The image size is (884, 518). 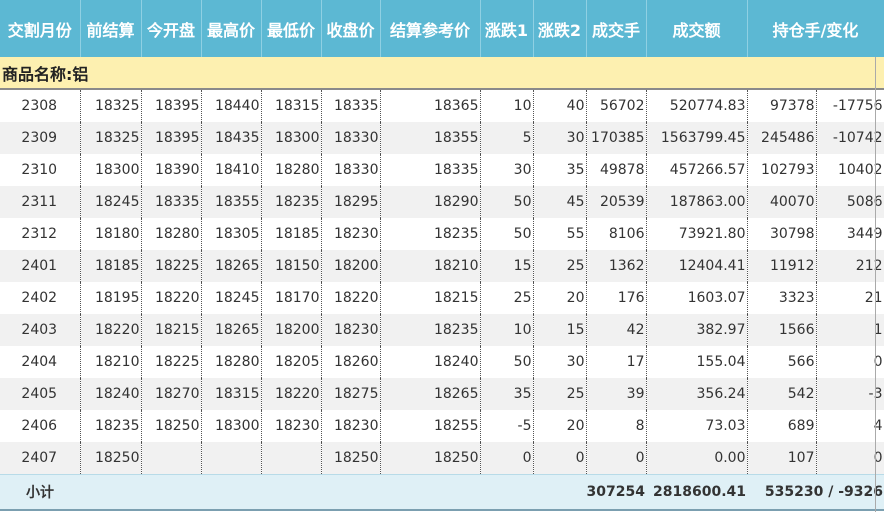 I want to click on table-cell: 25, so click(x=560, y=266).